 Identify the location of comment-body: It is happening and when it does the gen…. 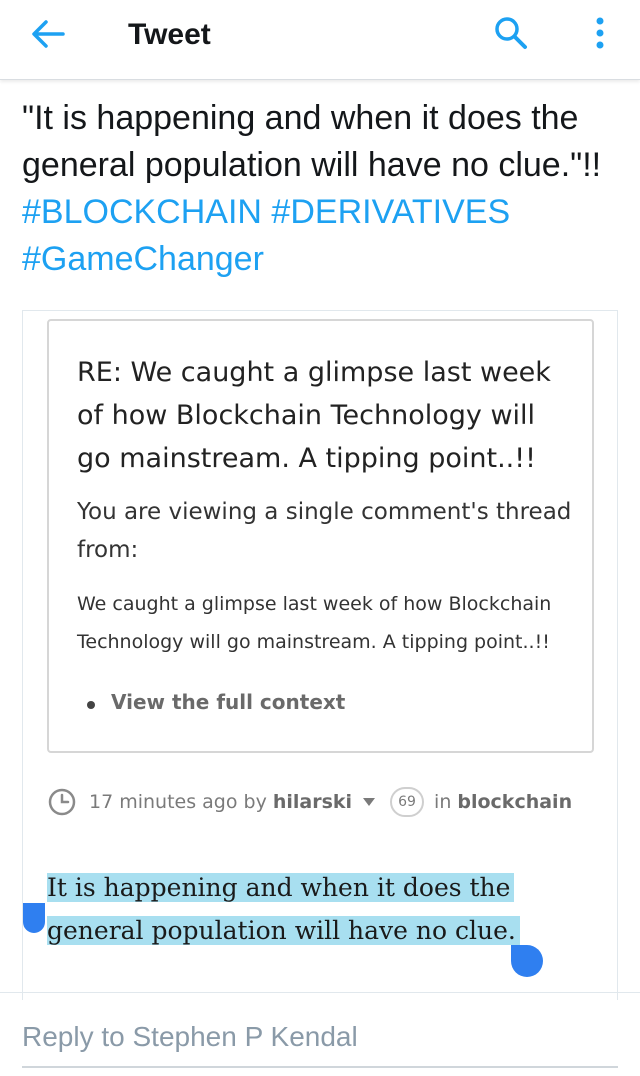
(317, 909).